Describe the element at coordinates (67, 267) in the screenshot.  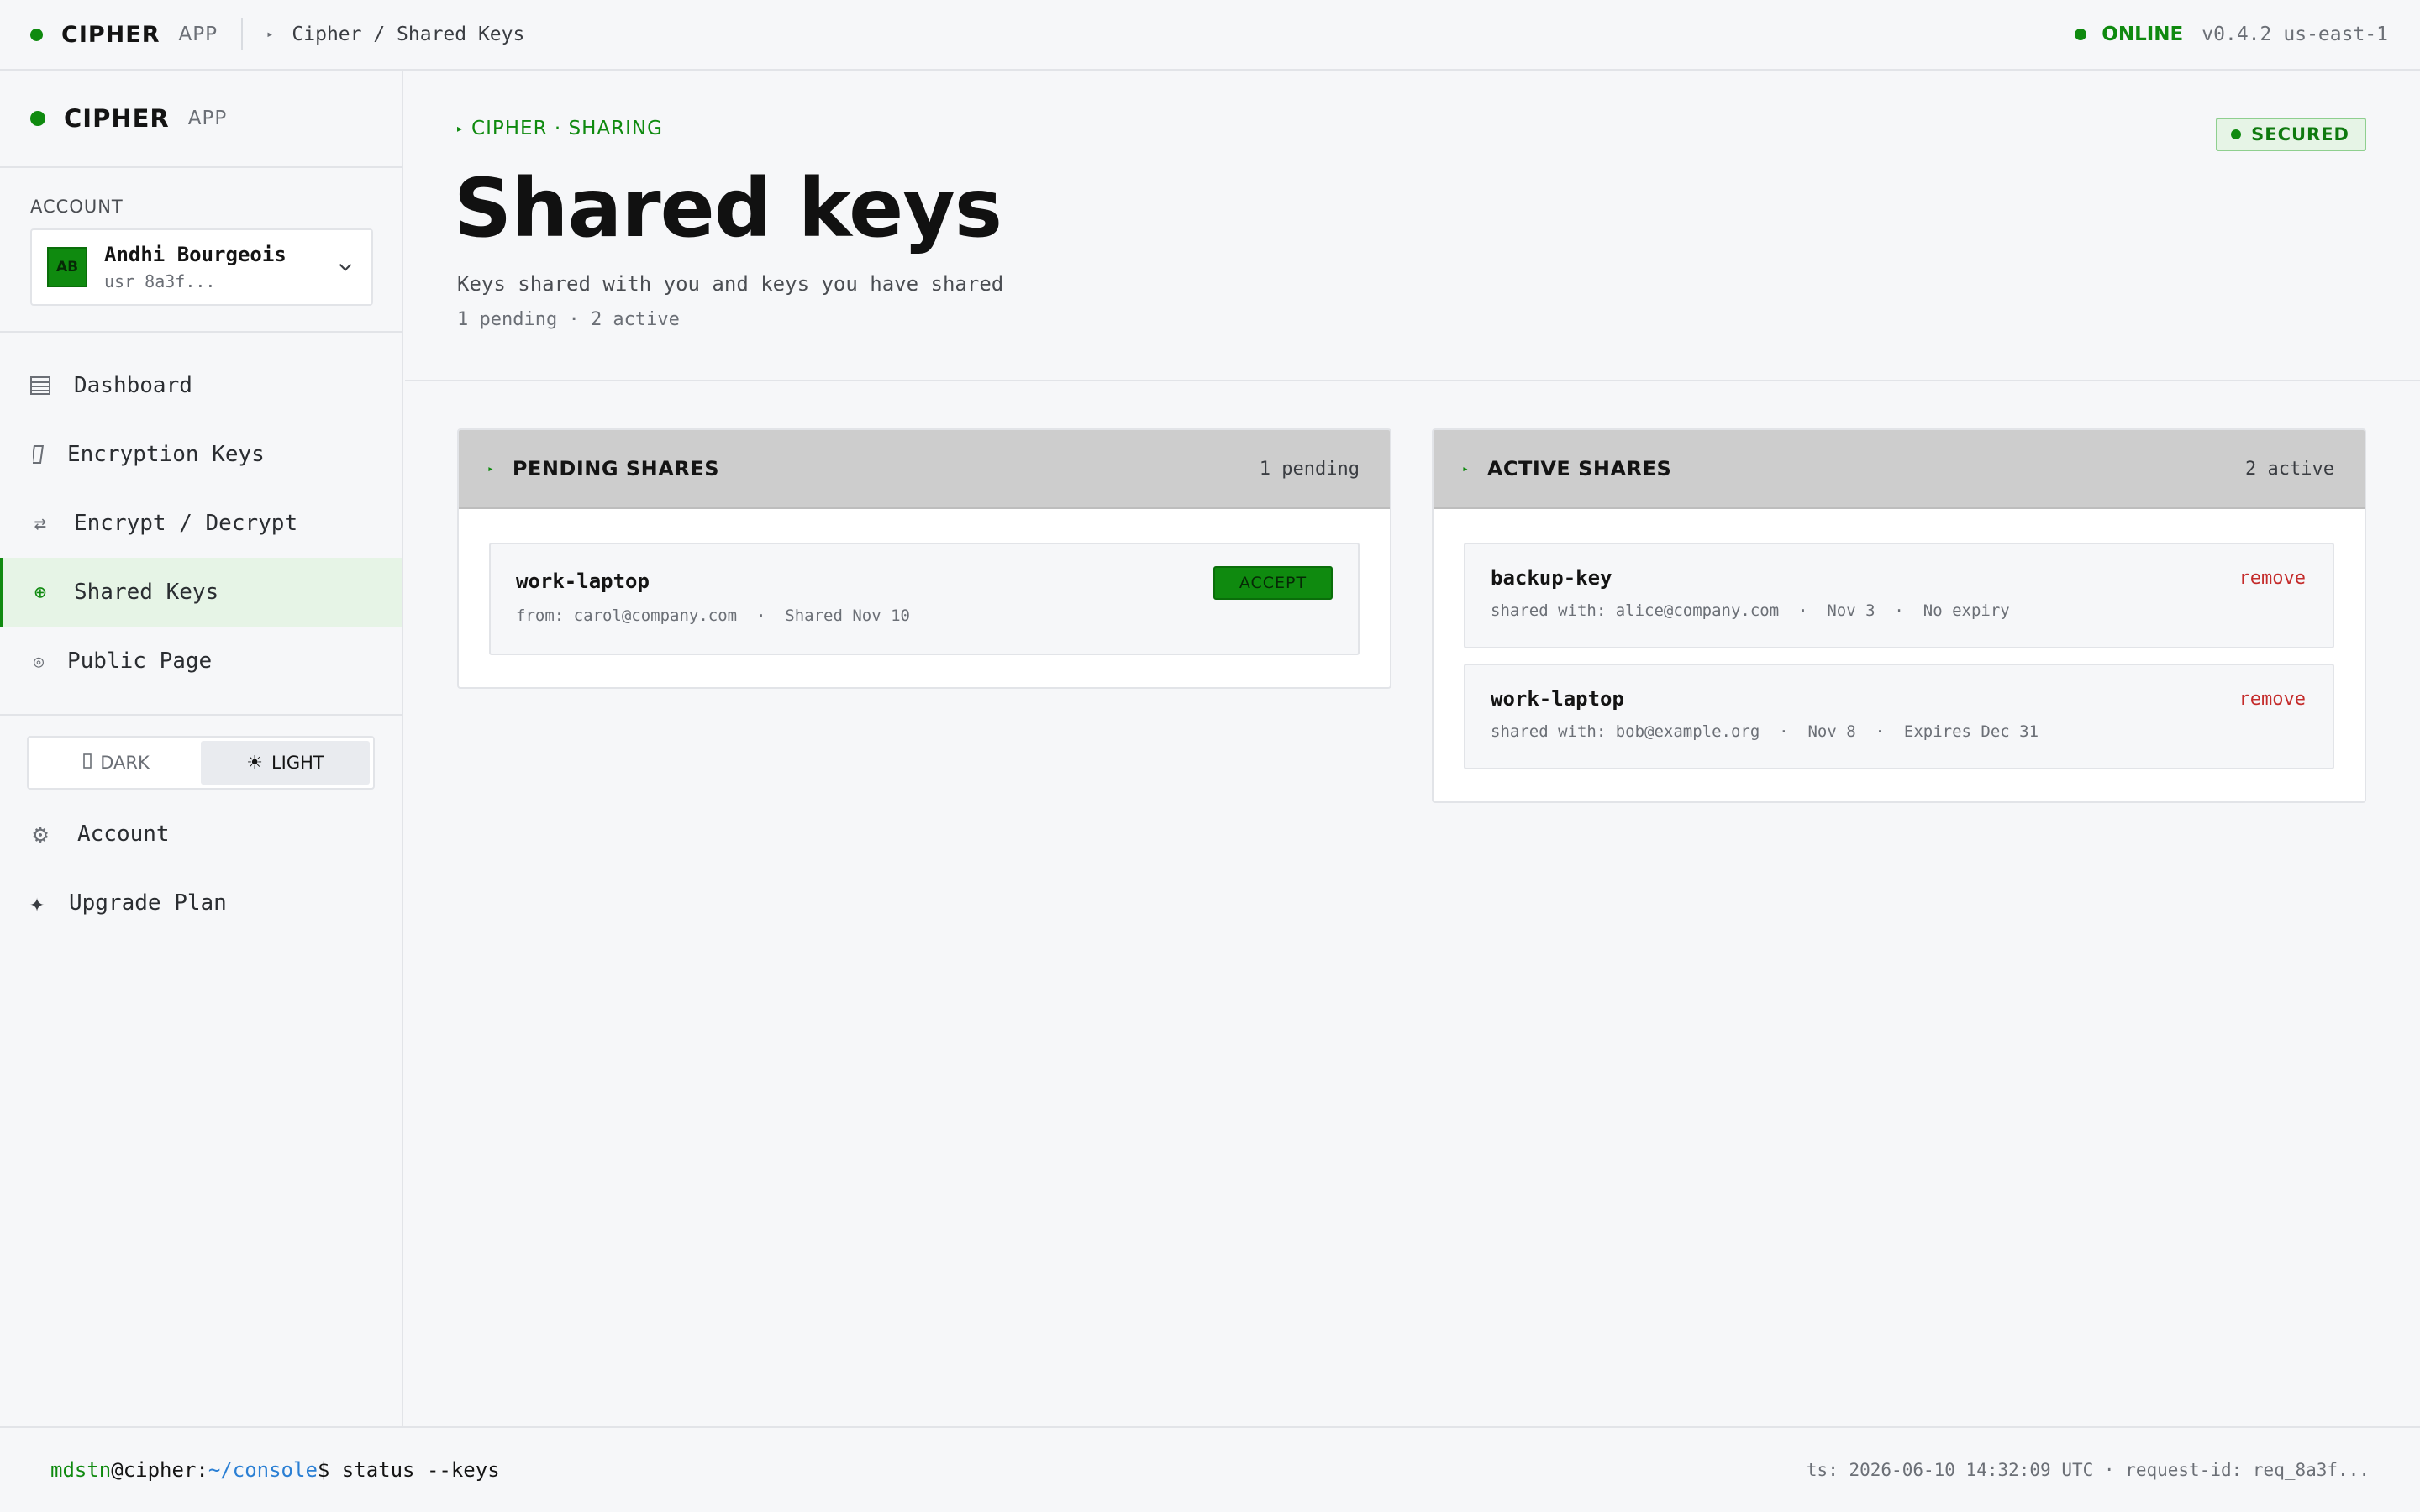
I see `avatar: AB` at that location.